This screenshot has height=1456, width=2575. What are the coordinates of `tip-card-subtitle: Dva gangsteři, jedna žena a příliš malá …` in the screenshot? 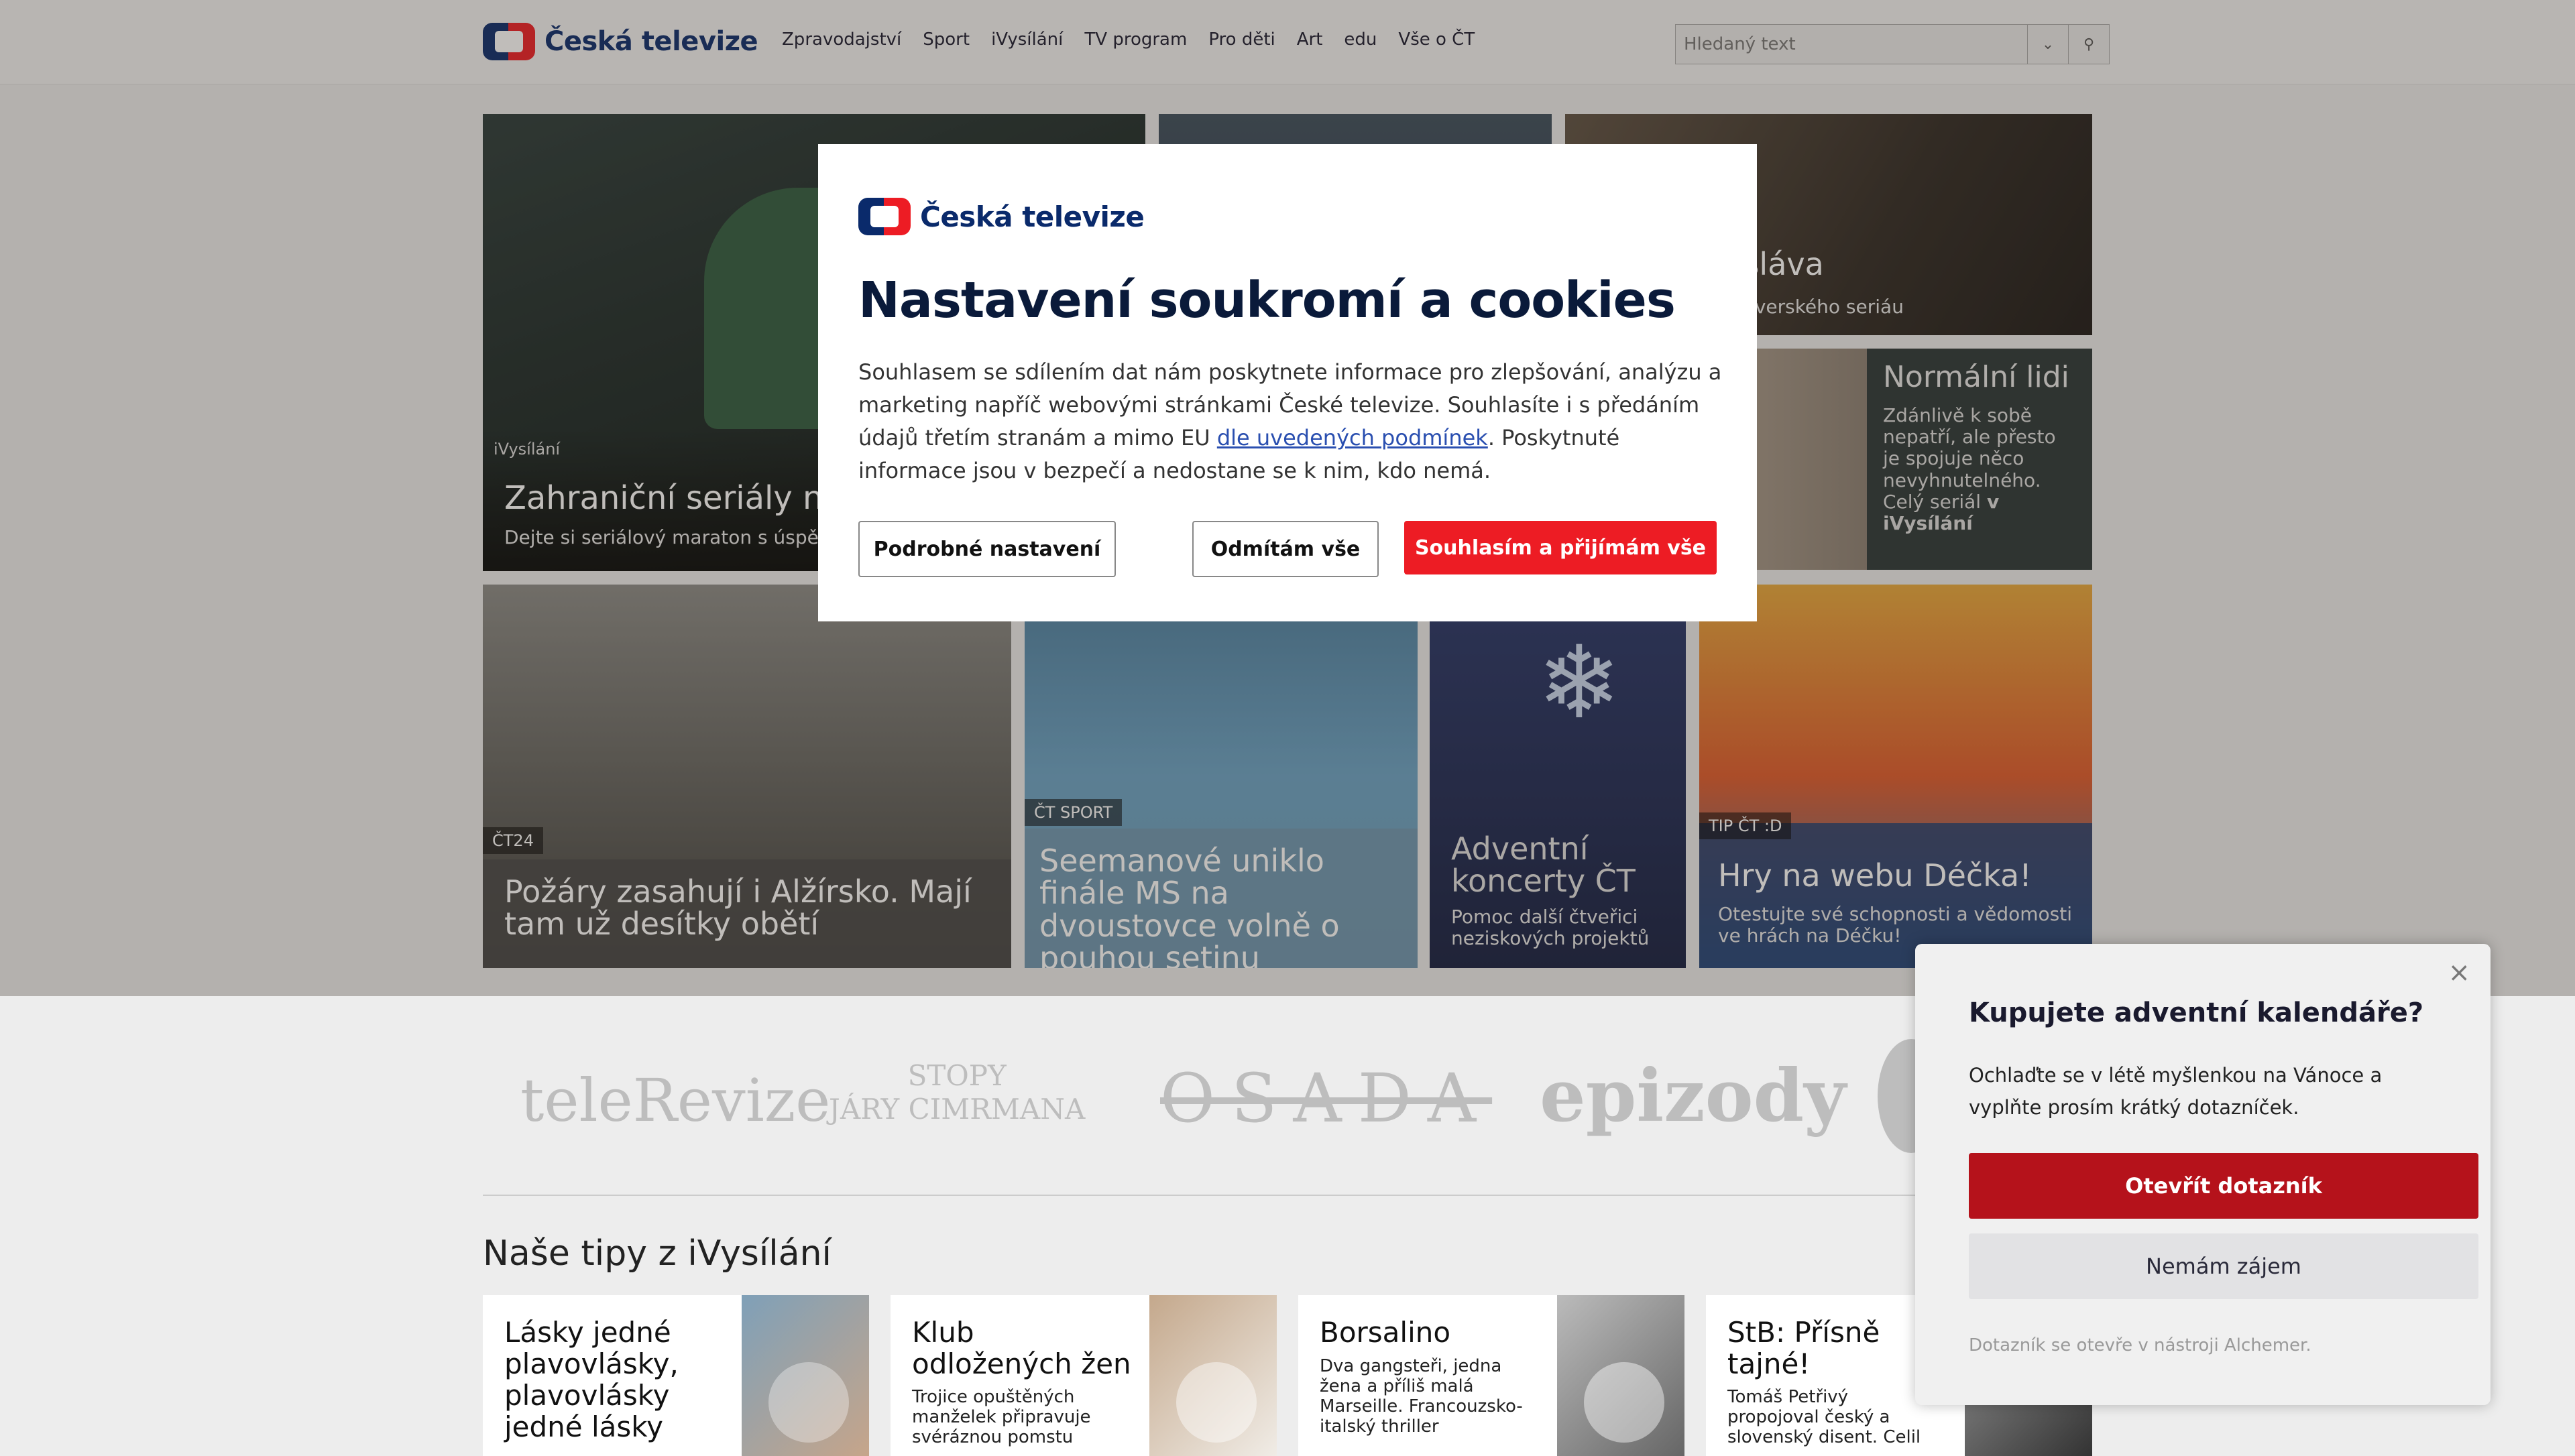 It's located at (1421, 1396).